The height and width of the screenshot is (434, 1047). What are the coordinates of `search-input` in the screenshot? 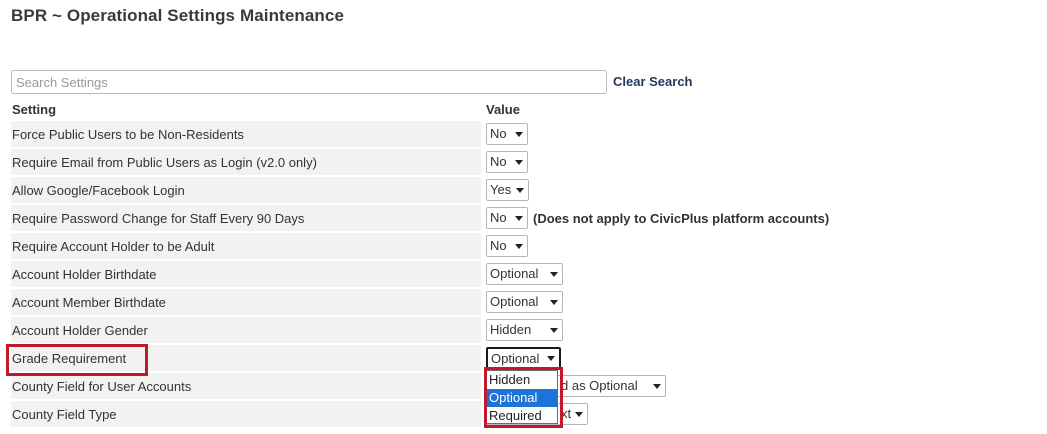 It's located at (309, 82).